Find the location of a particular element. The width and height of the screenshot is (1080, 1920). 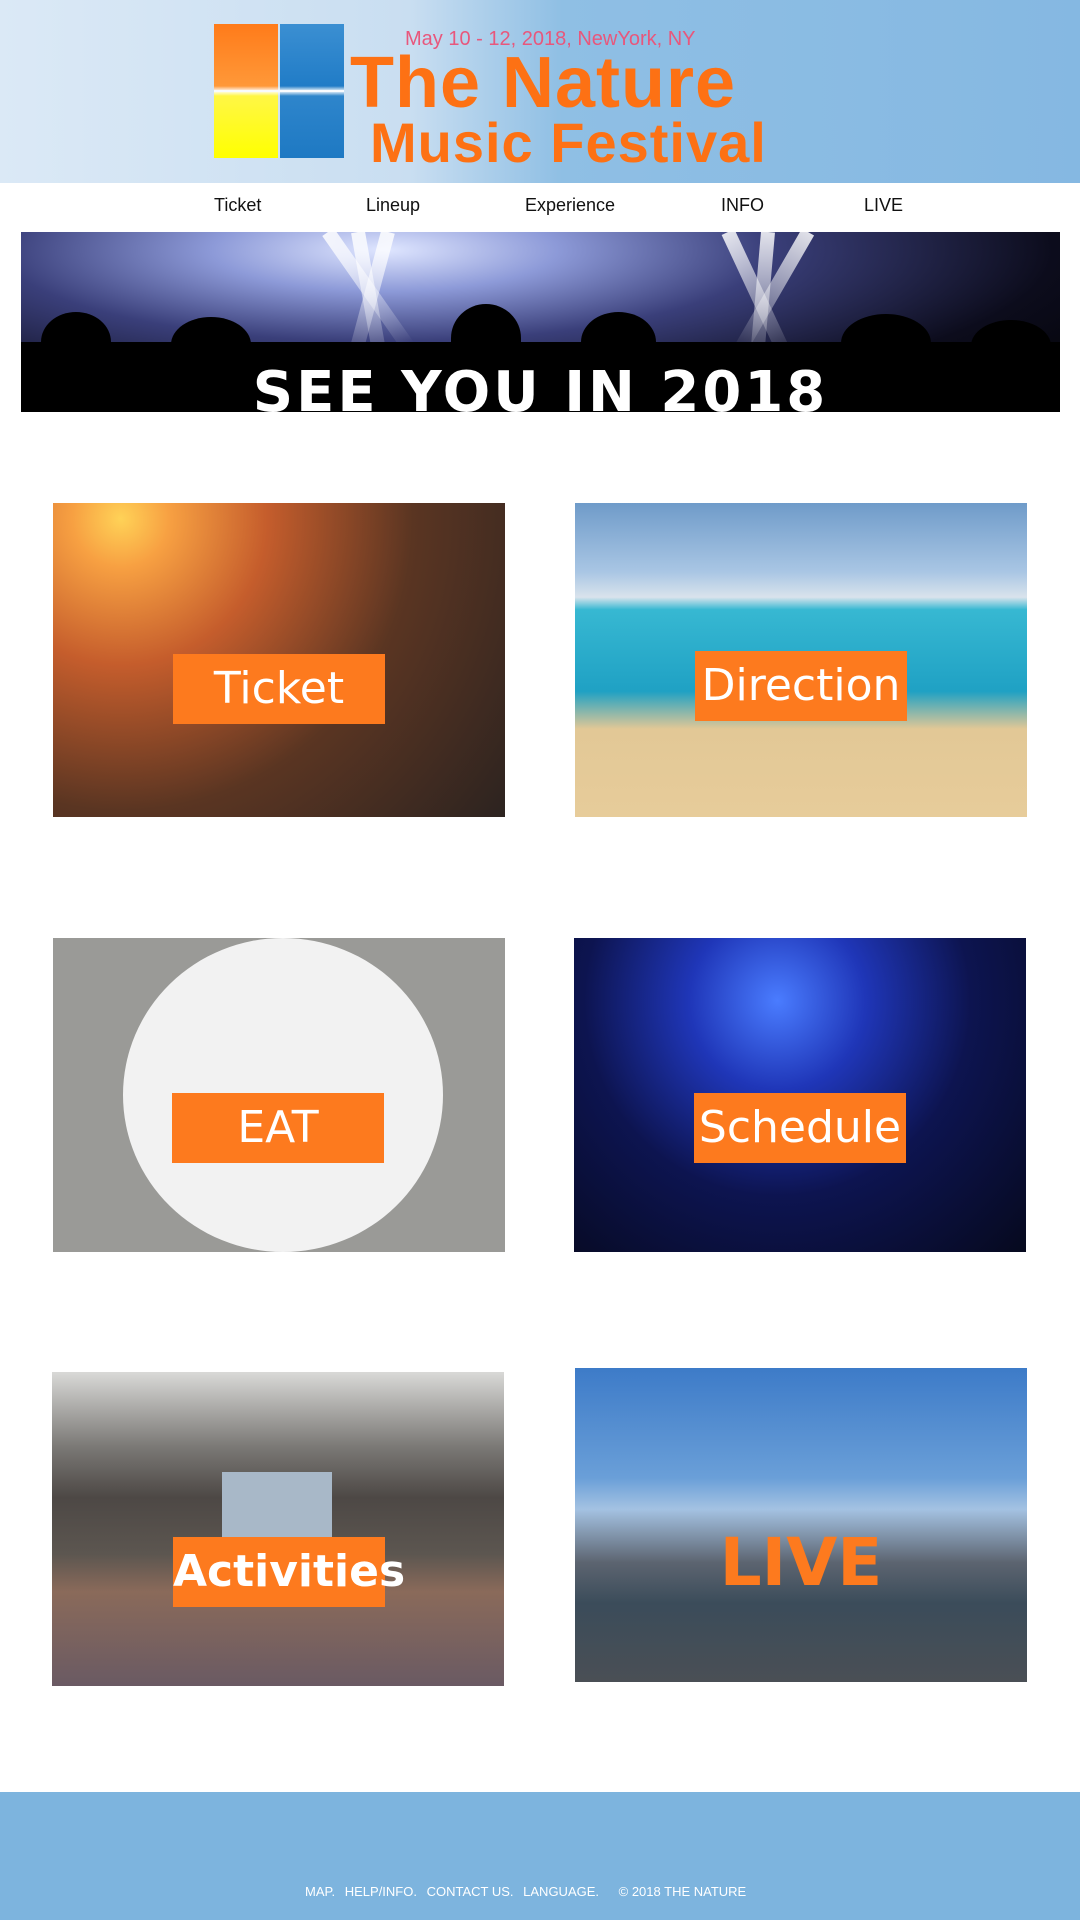

footer-link-map: MAP. is located at coordinates (320, 1891).